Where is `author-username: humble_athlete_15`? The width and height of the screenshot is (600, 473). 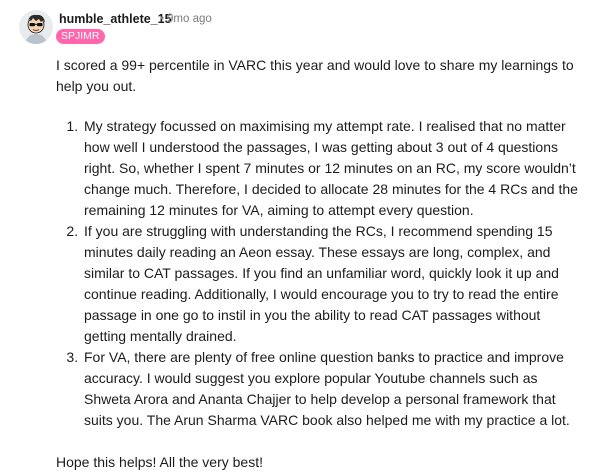
author-username: humble_athlete_15 is located at coordinates (115, 19).